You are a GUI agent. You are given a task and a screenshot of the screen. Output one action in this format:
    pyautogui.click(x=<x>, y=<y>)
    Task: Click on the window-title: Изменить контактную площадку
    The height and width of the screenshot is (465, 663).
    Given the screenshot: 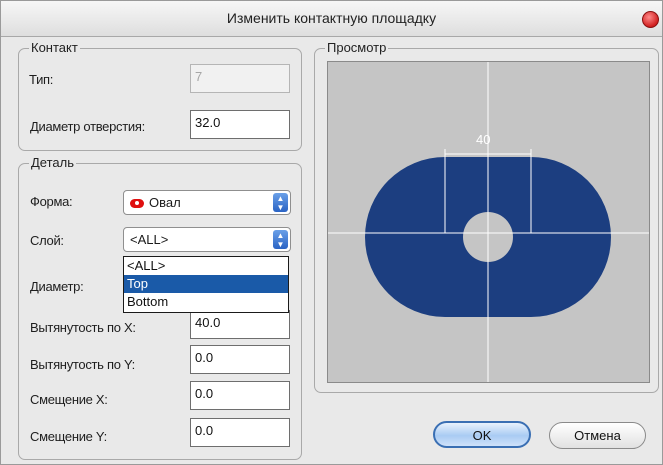 What is the action you would take?
    pyautogui.click(x=331, y=18)
    